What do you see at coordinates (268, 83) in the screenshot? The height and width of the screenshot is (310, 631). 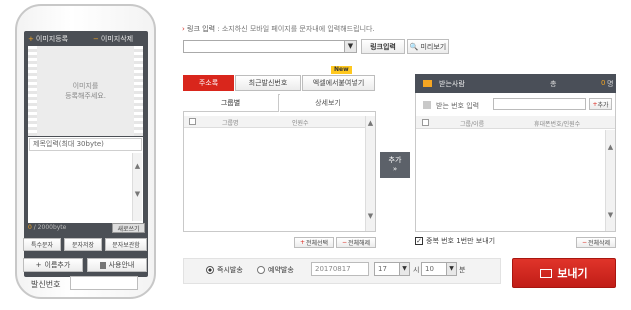 I see `tab-recent-sender: 최근발신번호` at bounding box center [268, 83].